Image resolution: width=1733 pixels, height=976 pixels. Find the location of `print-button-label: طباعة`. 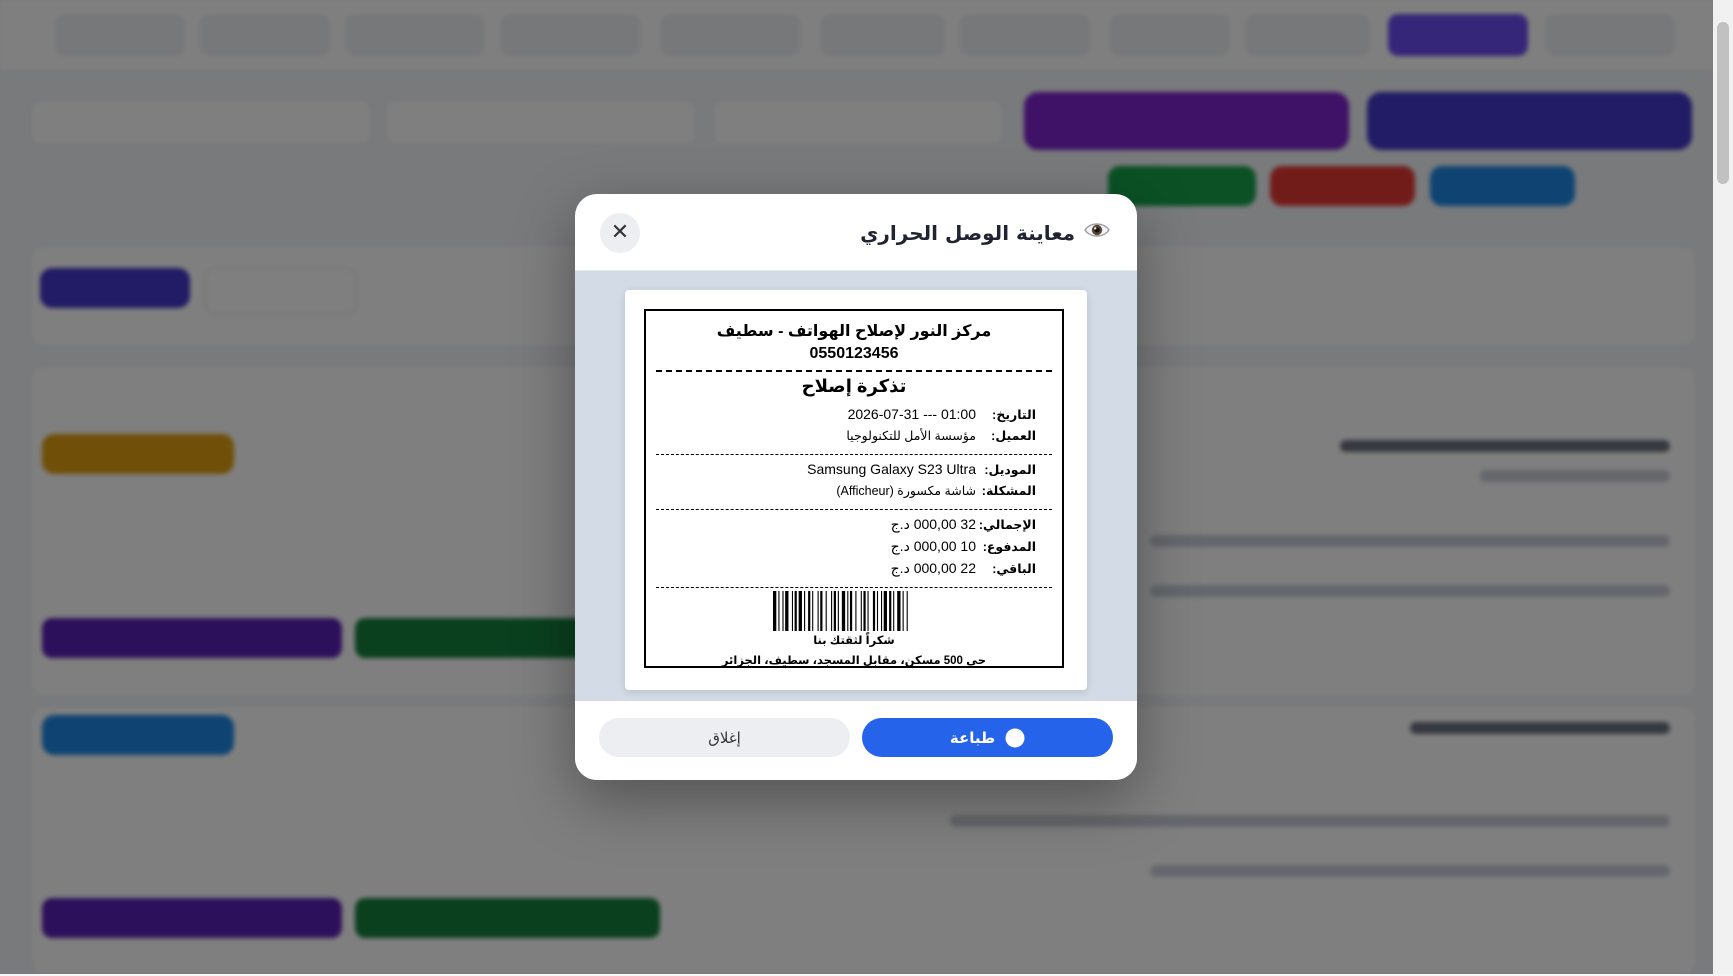

print-button-label: طباعة is located at coordinates (972, 737).